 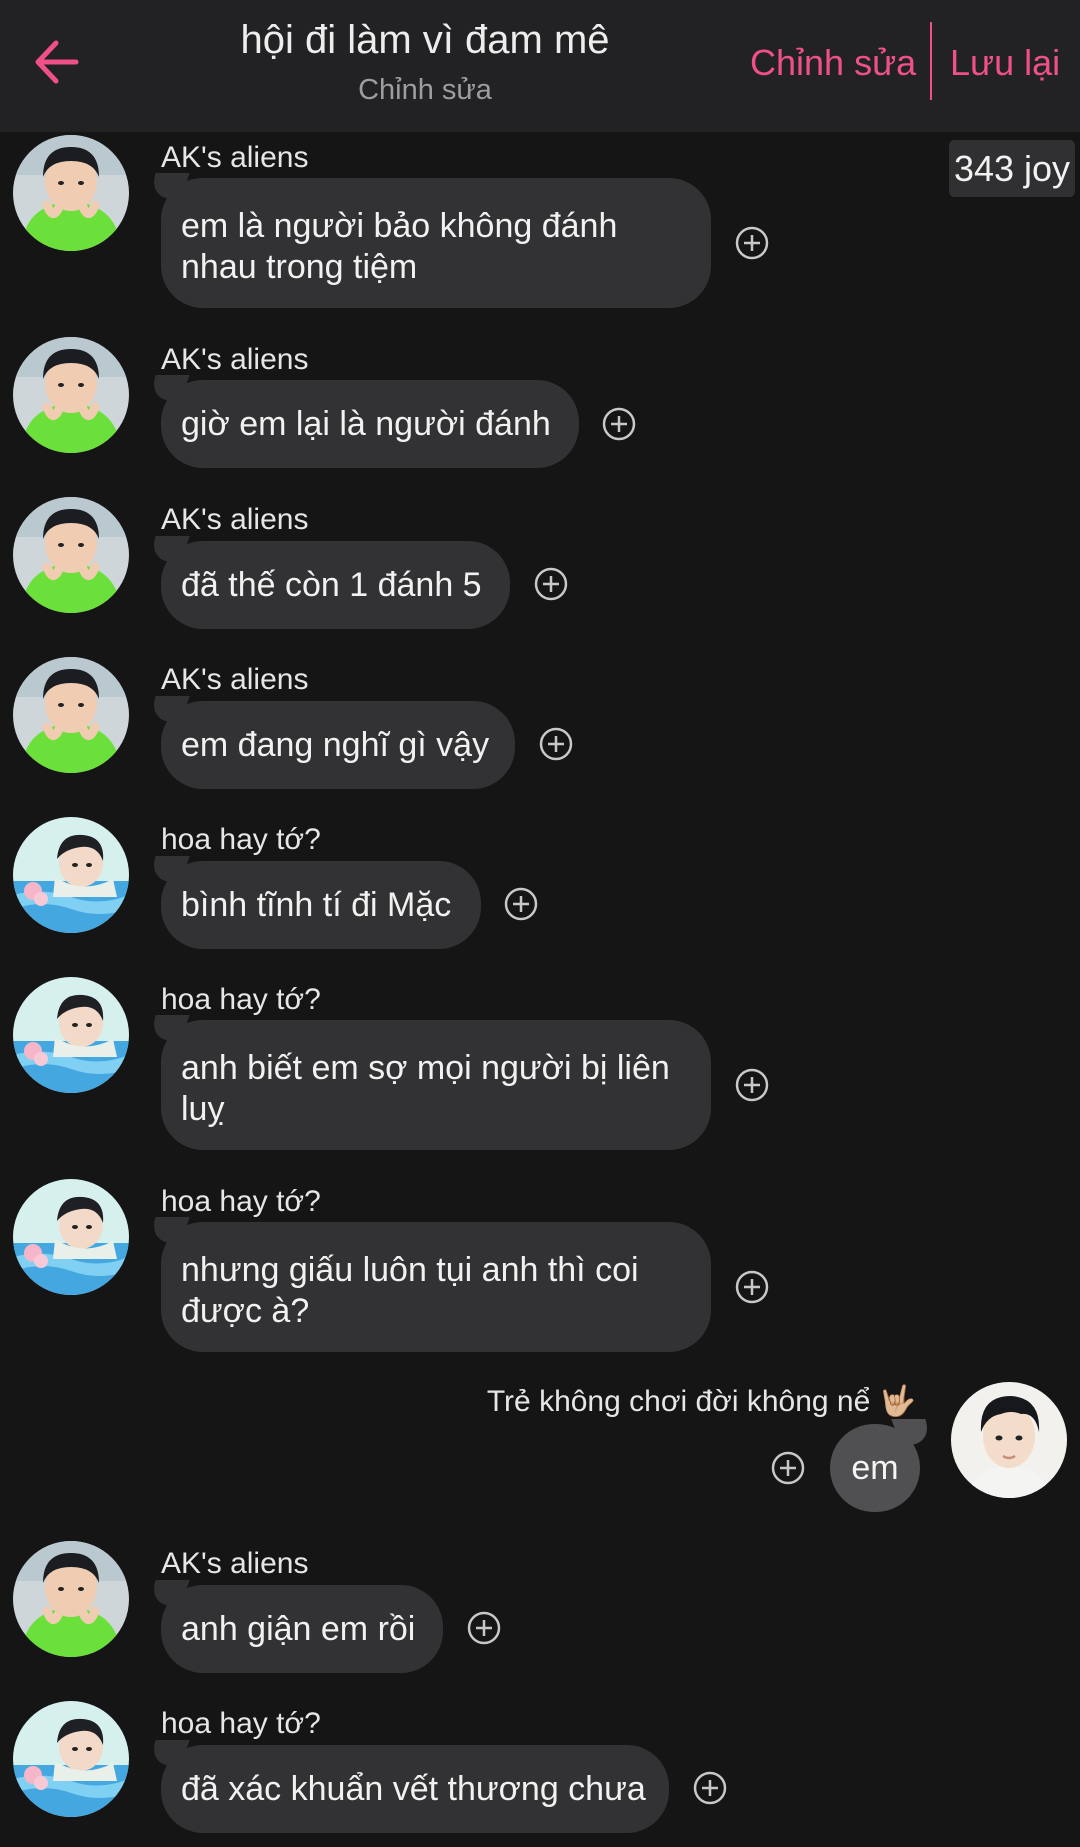 What do you see at coordinates (875, 1468) in the screenshot?
I see `own-message-bubble: em` at bounding box center [875, 1468].